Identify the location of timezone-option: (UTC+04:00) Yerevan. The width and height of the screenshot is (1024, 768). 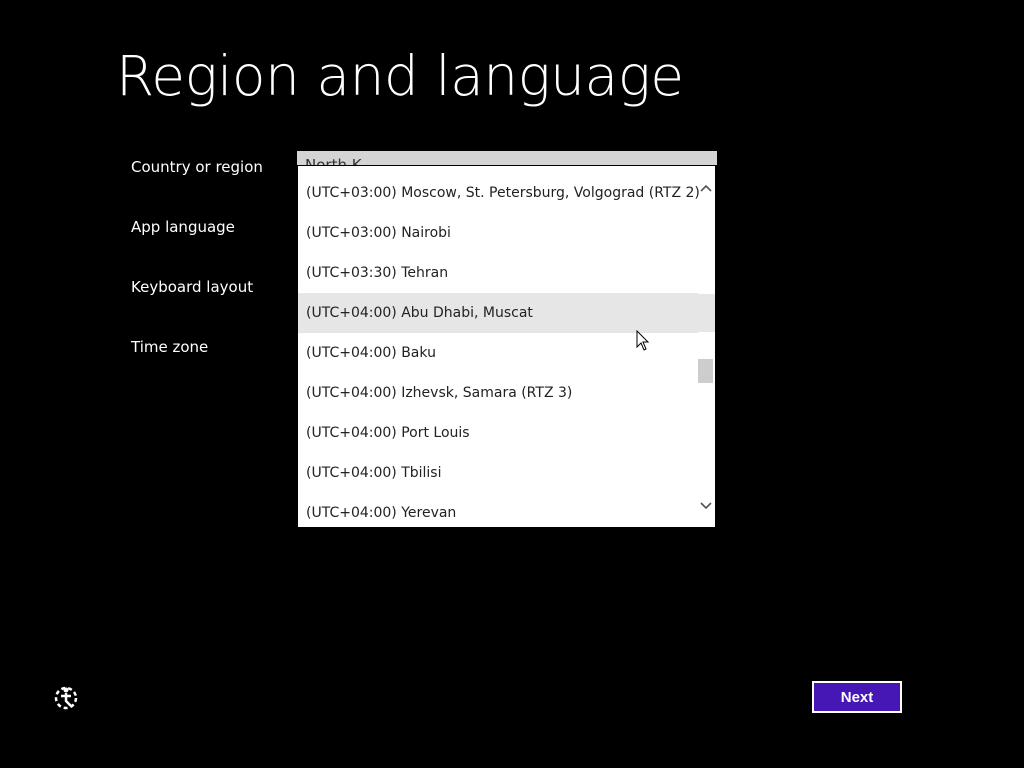
(498, 510).